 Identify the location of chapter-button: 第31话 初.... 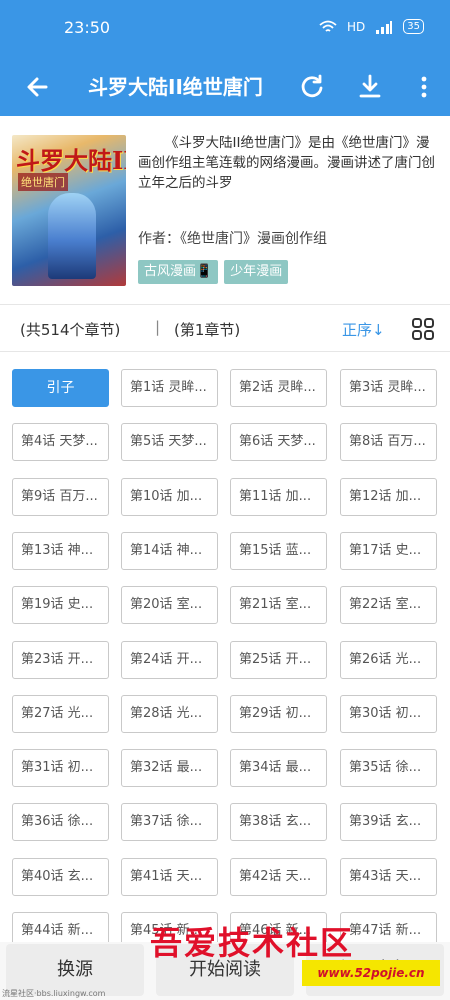
(60, 768).